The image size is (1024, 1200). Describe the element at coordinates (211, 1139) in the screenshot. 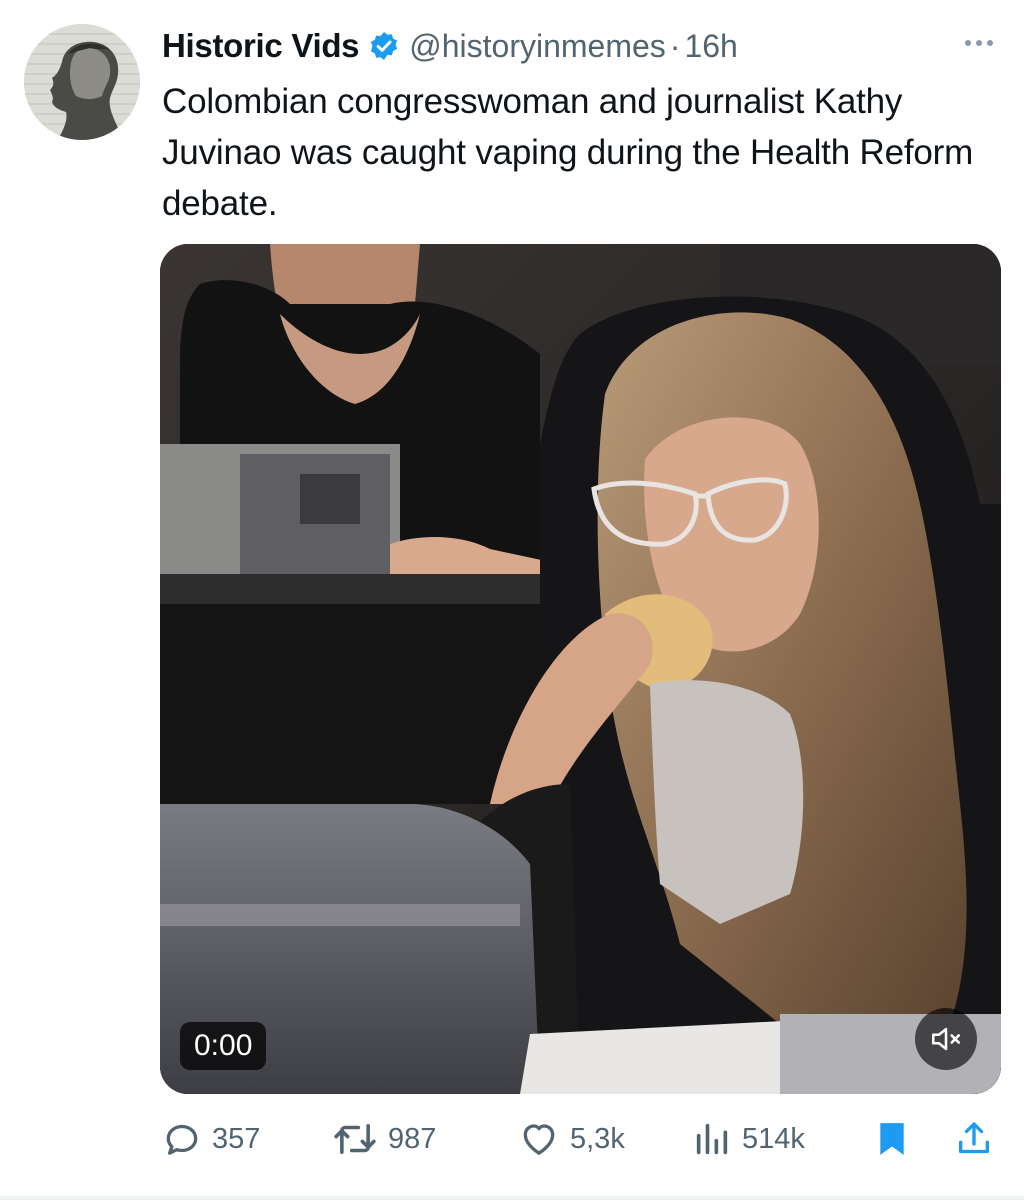

I see `reply-button: 357` at that location.